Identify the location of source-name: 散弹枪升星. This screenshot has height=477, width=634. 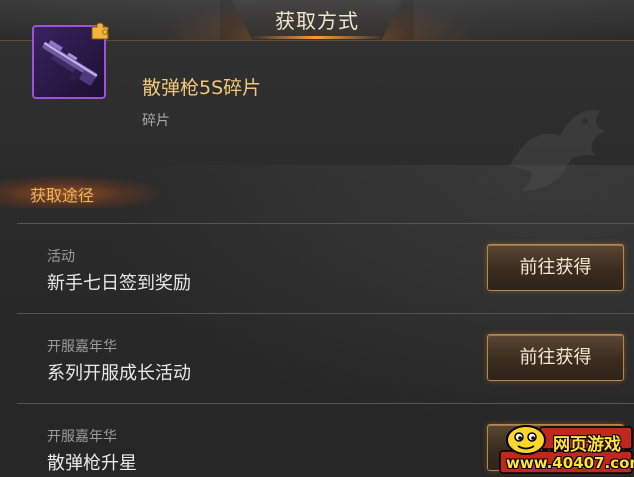
(92, 463).